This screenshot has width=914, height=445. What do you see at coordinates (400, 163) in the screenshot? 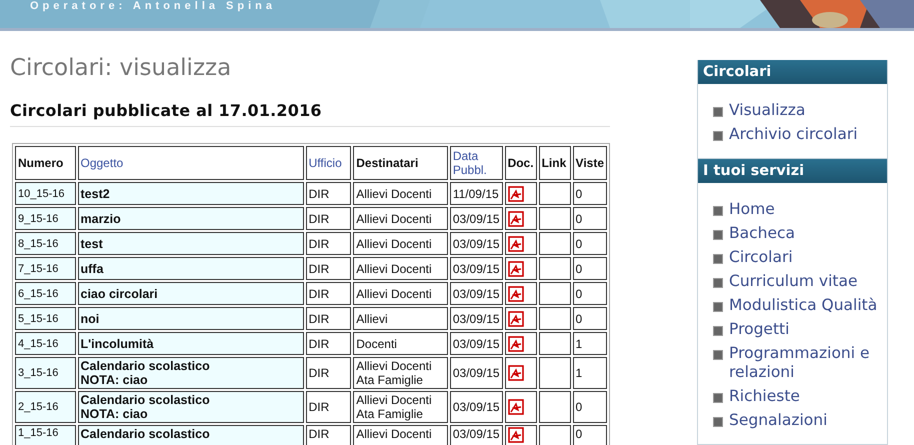
I see `column-header: Destinatari` at bounding box center [400, 163].